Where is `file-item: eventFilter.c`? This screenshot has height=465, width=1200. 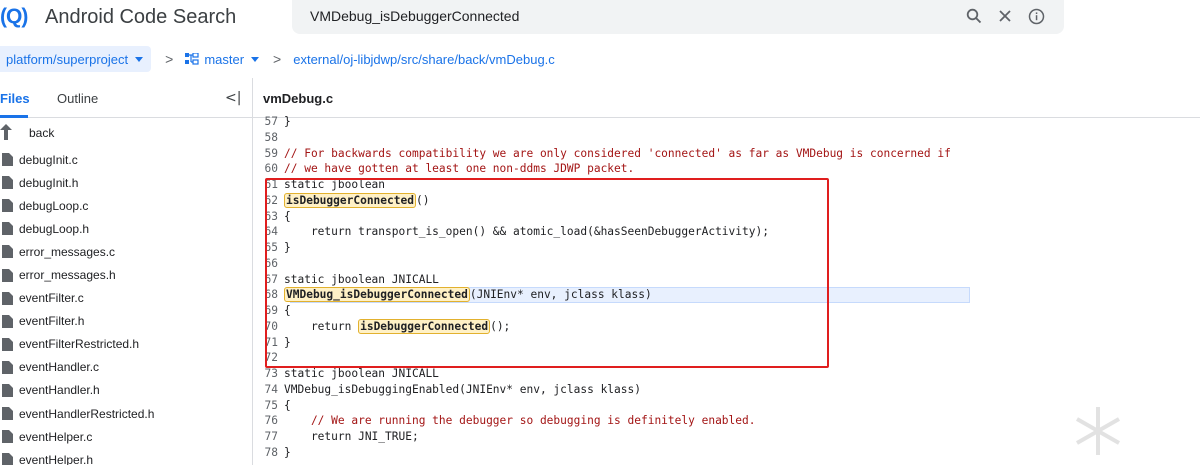
file-item: eventFilter.c is located at coordinates (126, 298).